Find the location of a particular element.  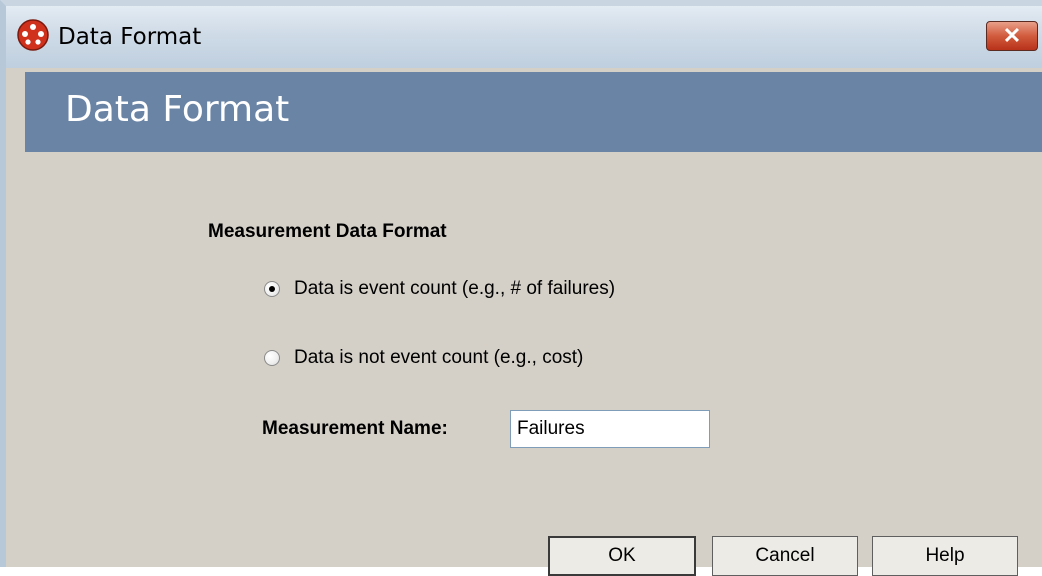

measurement-name-input is located at coordinates (610, 429).